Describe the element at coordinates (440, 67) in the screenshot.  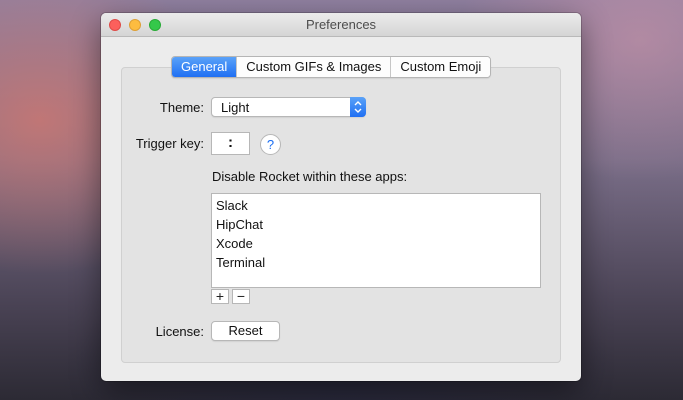
I see `tab-custom-emoji: Custom Emoji` at that location.